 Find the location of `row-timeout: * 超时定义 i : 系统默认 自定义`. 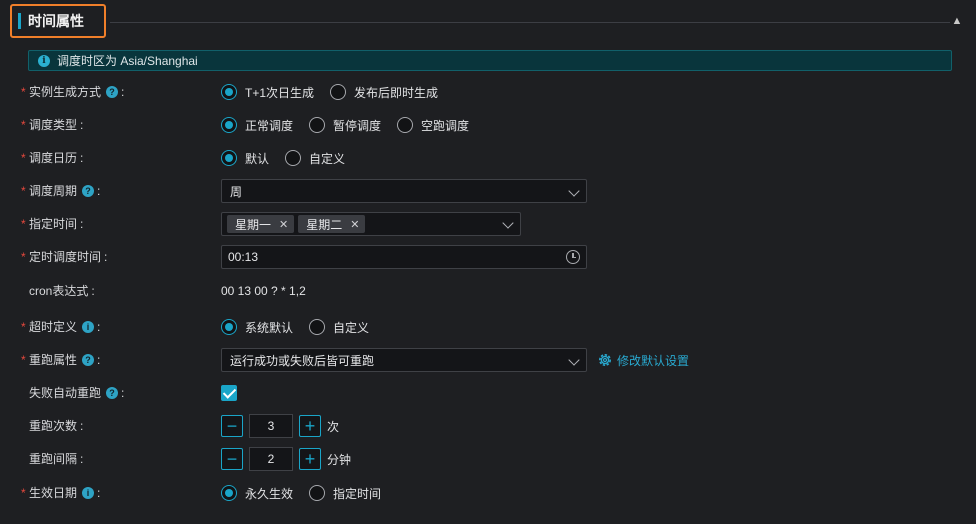

row-timeout: * 超时定义 i : 系统默认 自定义 is located at coordinates (488, 327).